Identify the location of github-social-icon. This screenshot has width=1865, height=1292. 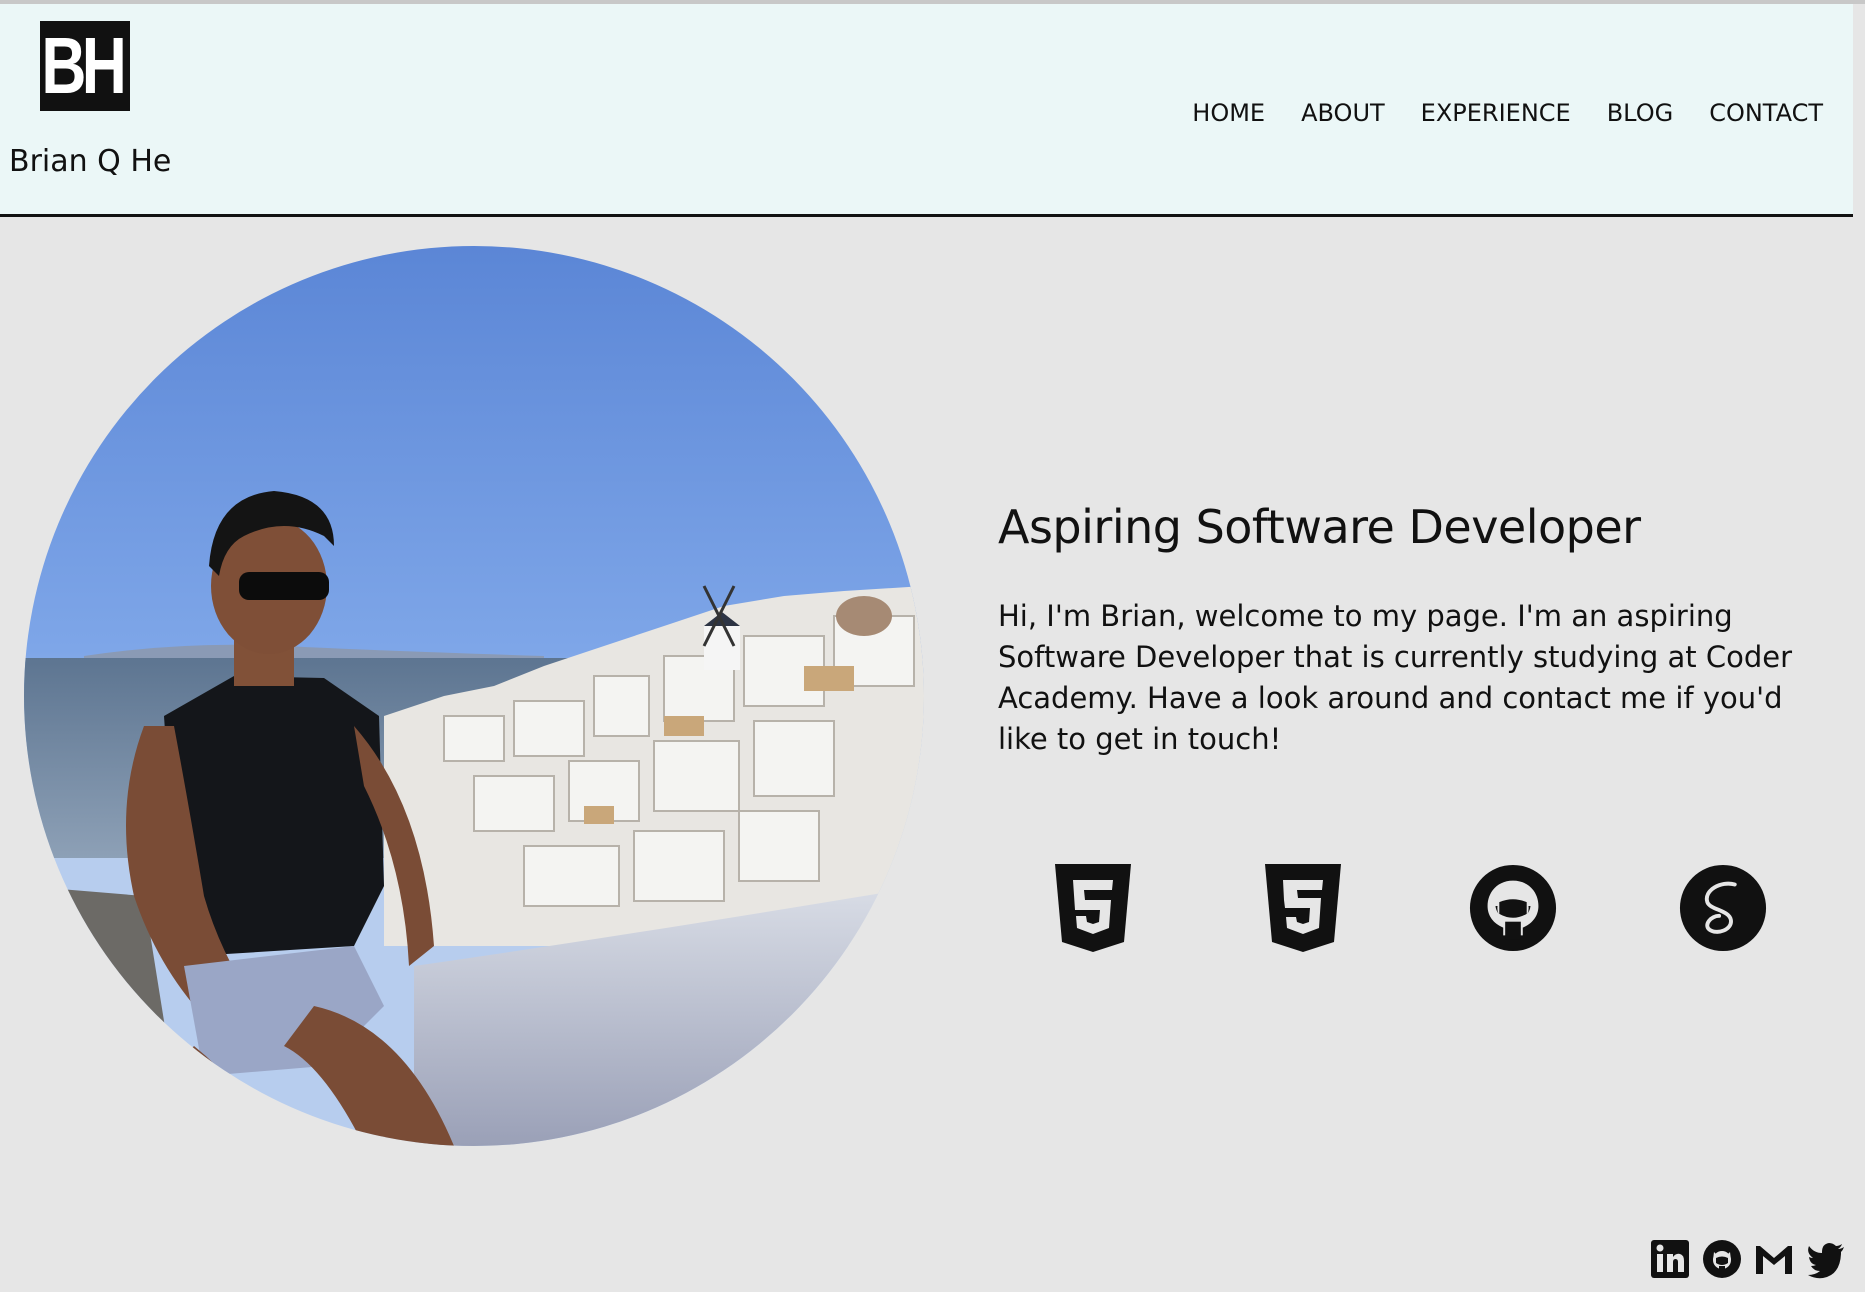
(1722, 1259).